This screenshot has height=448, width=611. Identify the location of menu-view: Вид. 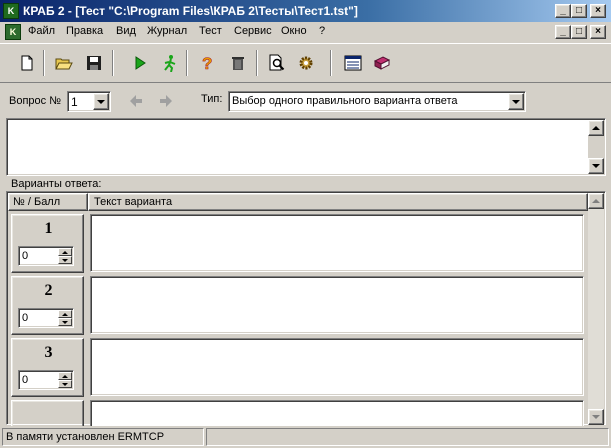
(126, 31).